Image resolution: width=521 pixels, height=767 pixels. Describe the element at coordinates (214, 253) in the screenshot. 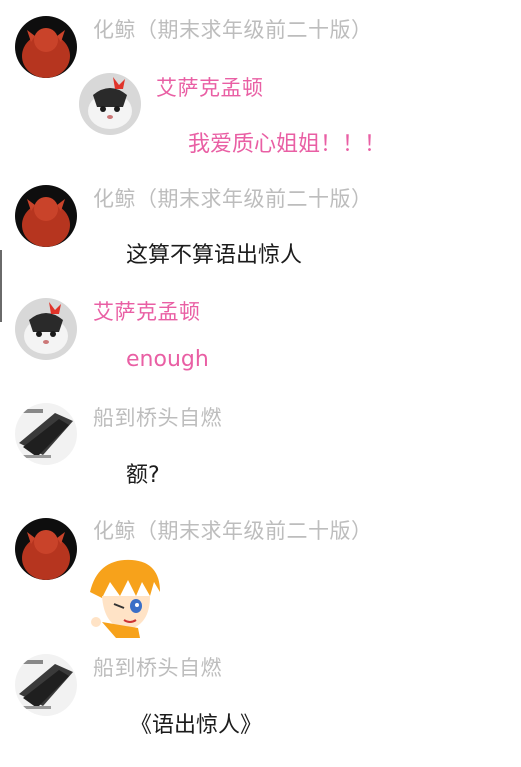

I see `message-text: 这算不算语出惊人` at that location.